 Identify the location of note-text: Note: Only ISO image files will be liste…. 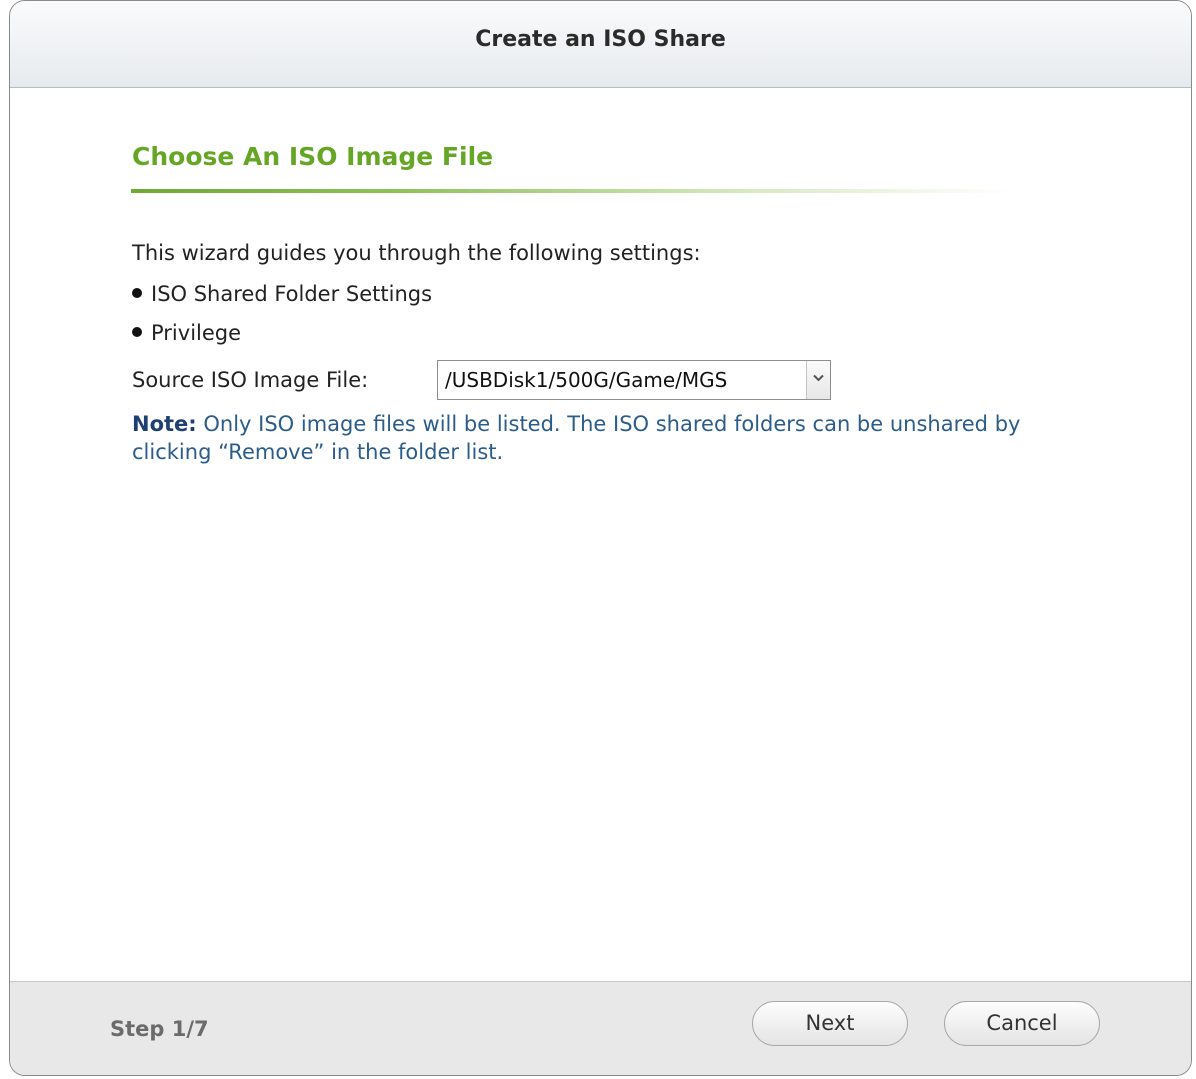
(582, 438).